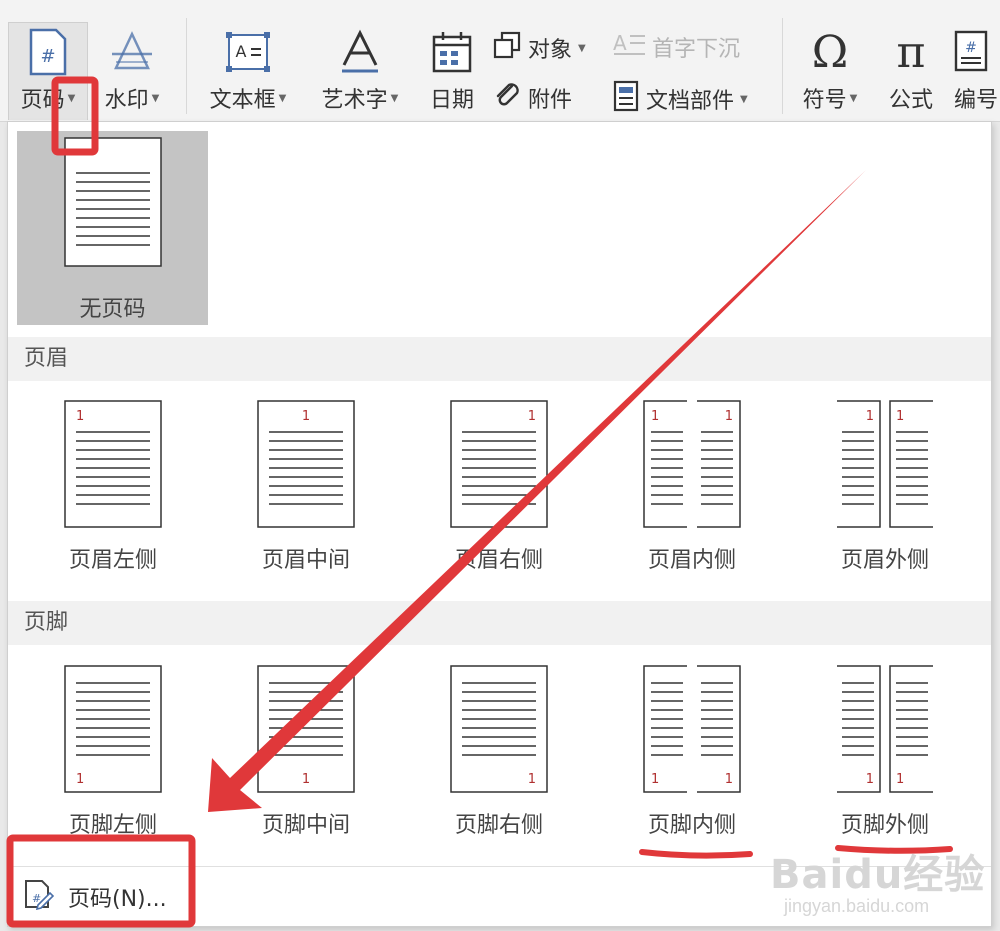 The image size is (1000, 931). What do you see at coordinates (112, 825) in the screenshot?
I see `footer-left-label: 页脚左侧` at bounding box center [112, 825].